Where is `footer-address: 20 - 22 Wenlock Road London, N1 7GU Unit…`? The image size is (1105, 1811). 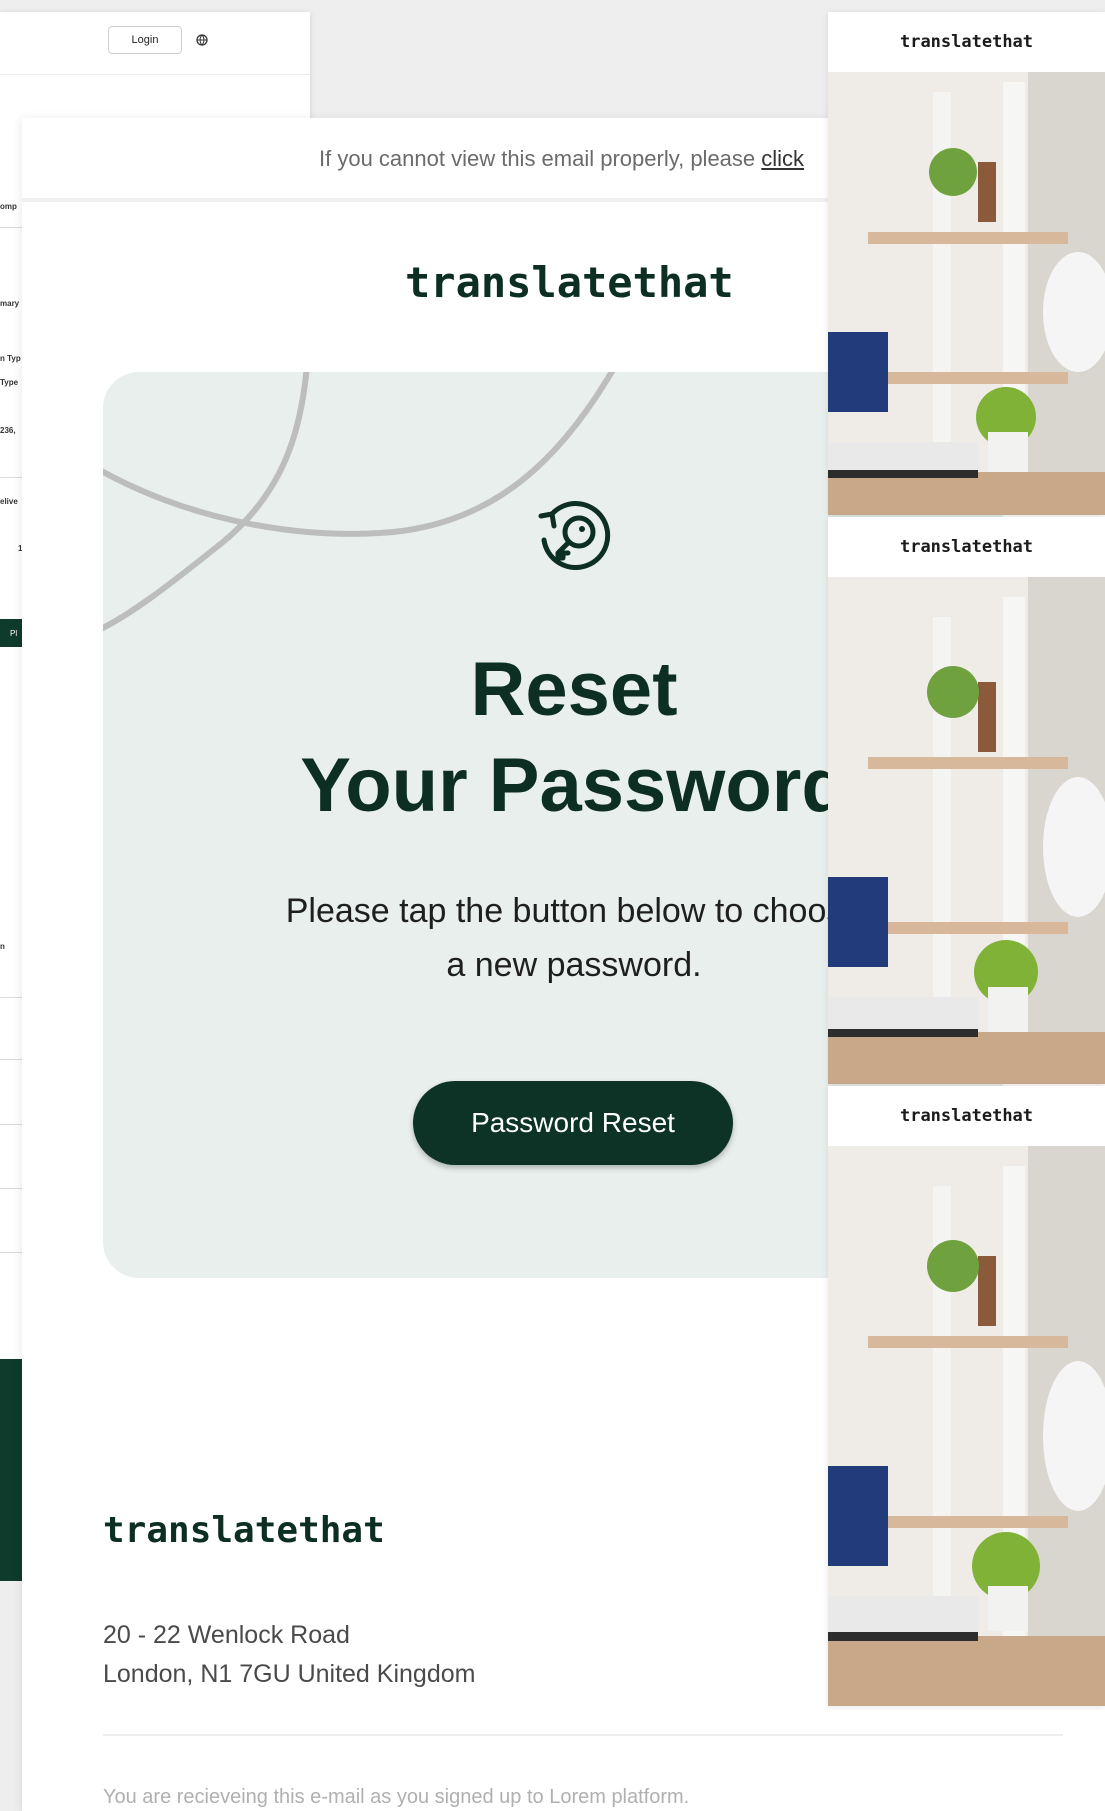 footer-address: 20 - 22 Wenlock Road London, N1 7GU Unit… is located at coordinates (289, 1654).